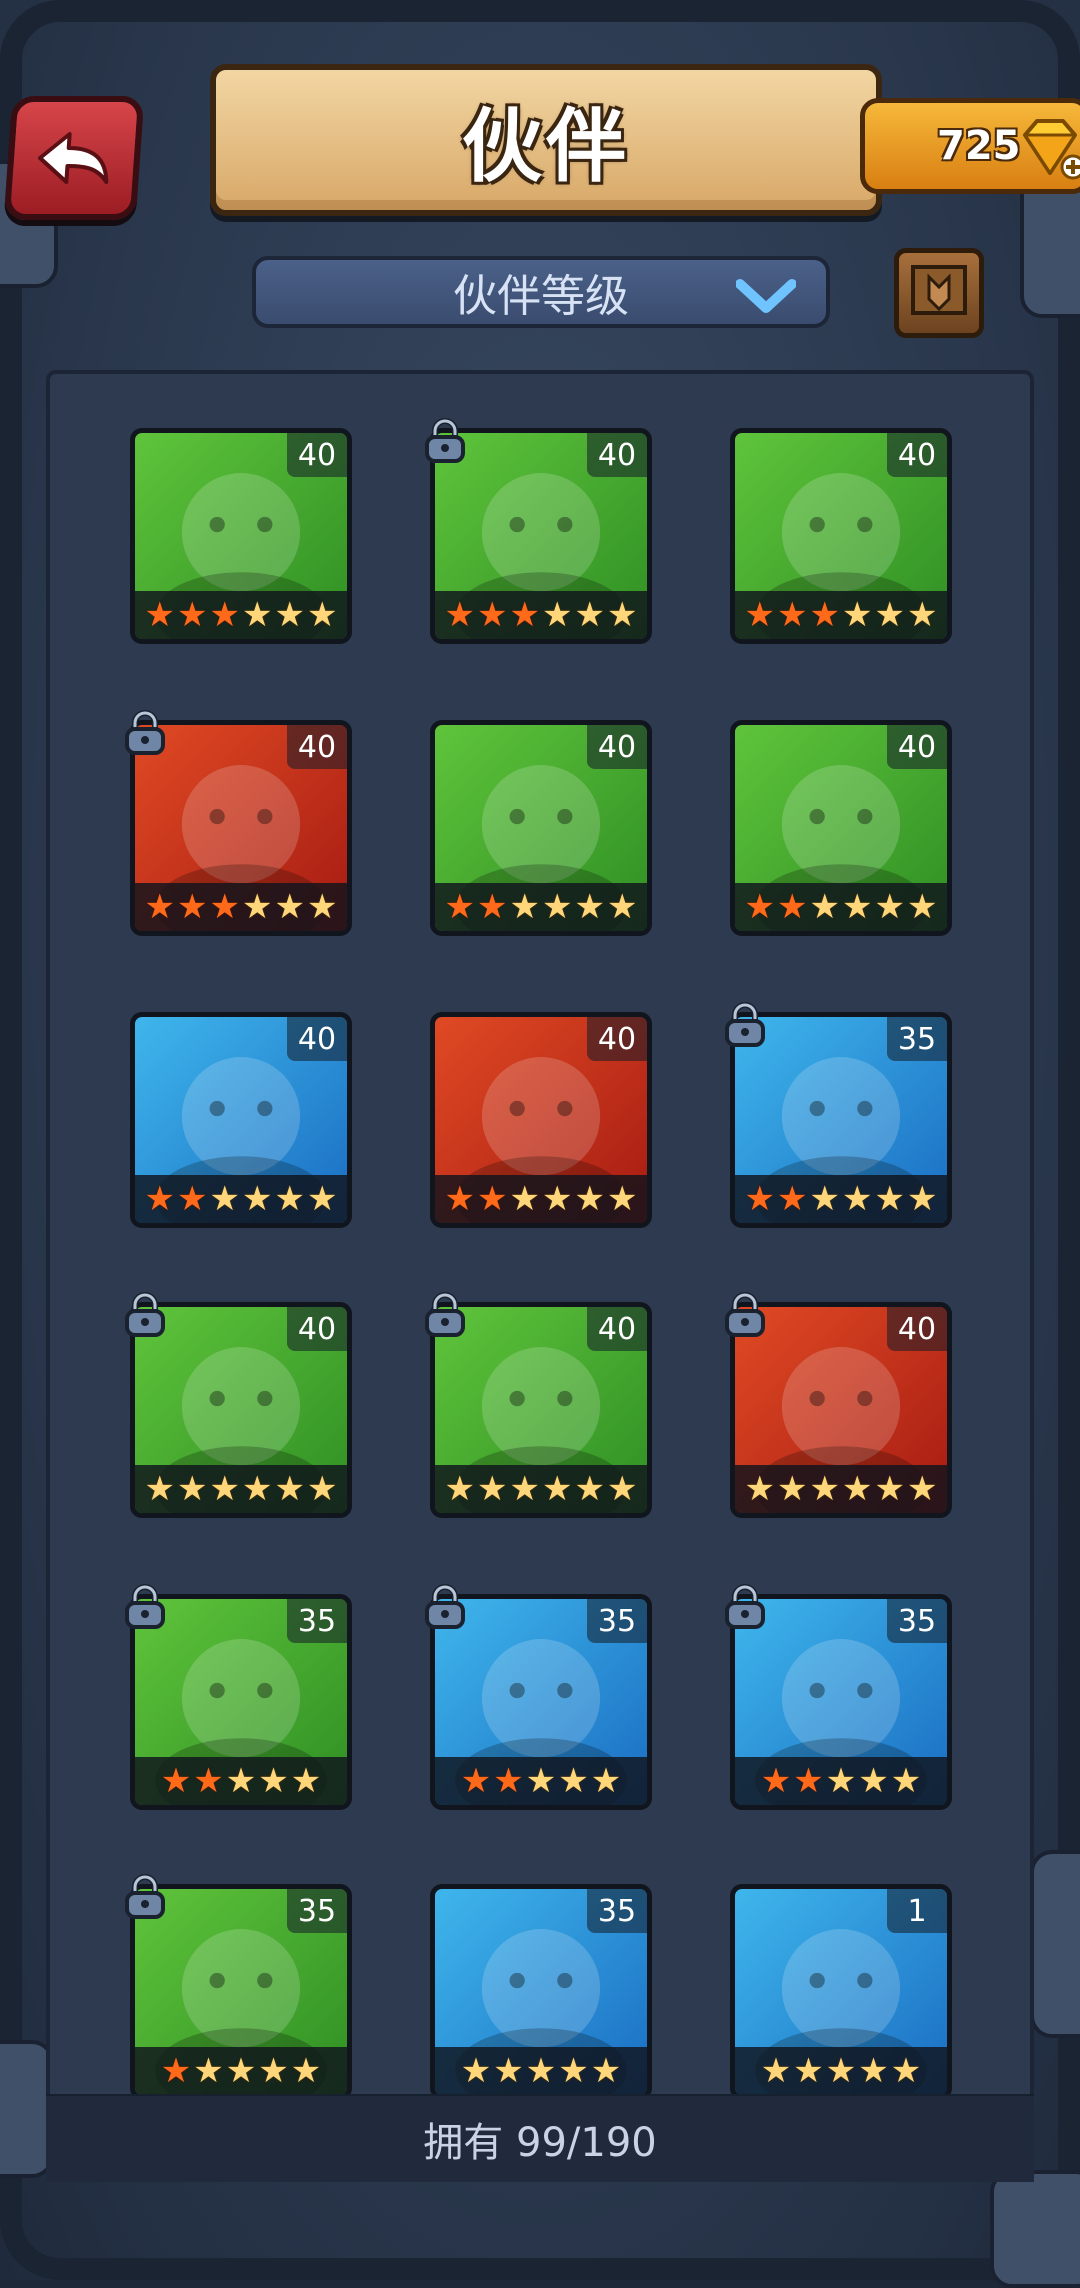 The image size is (1080, 2288). Describe the element at coordinates (766, 296) in the screenshot. I see `chevron-down-icon` at that location.